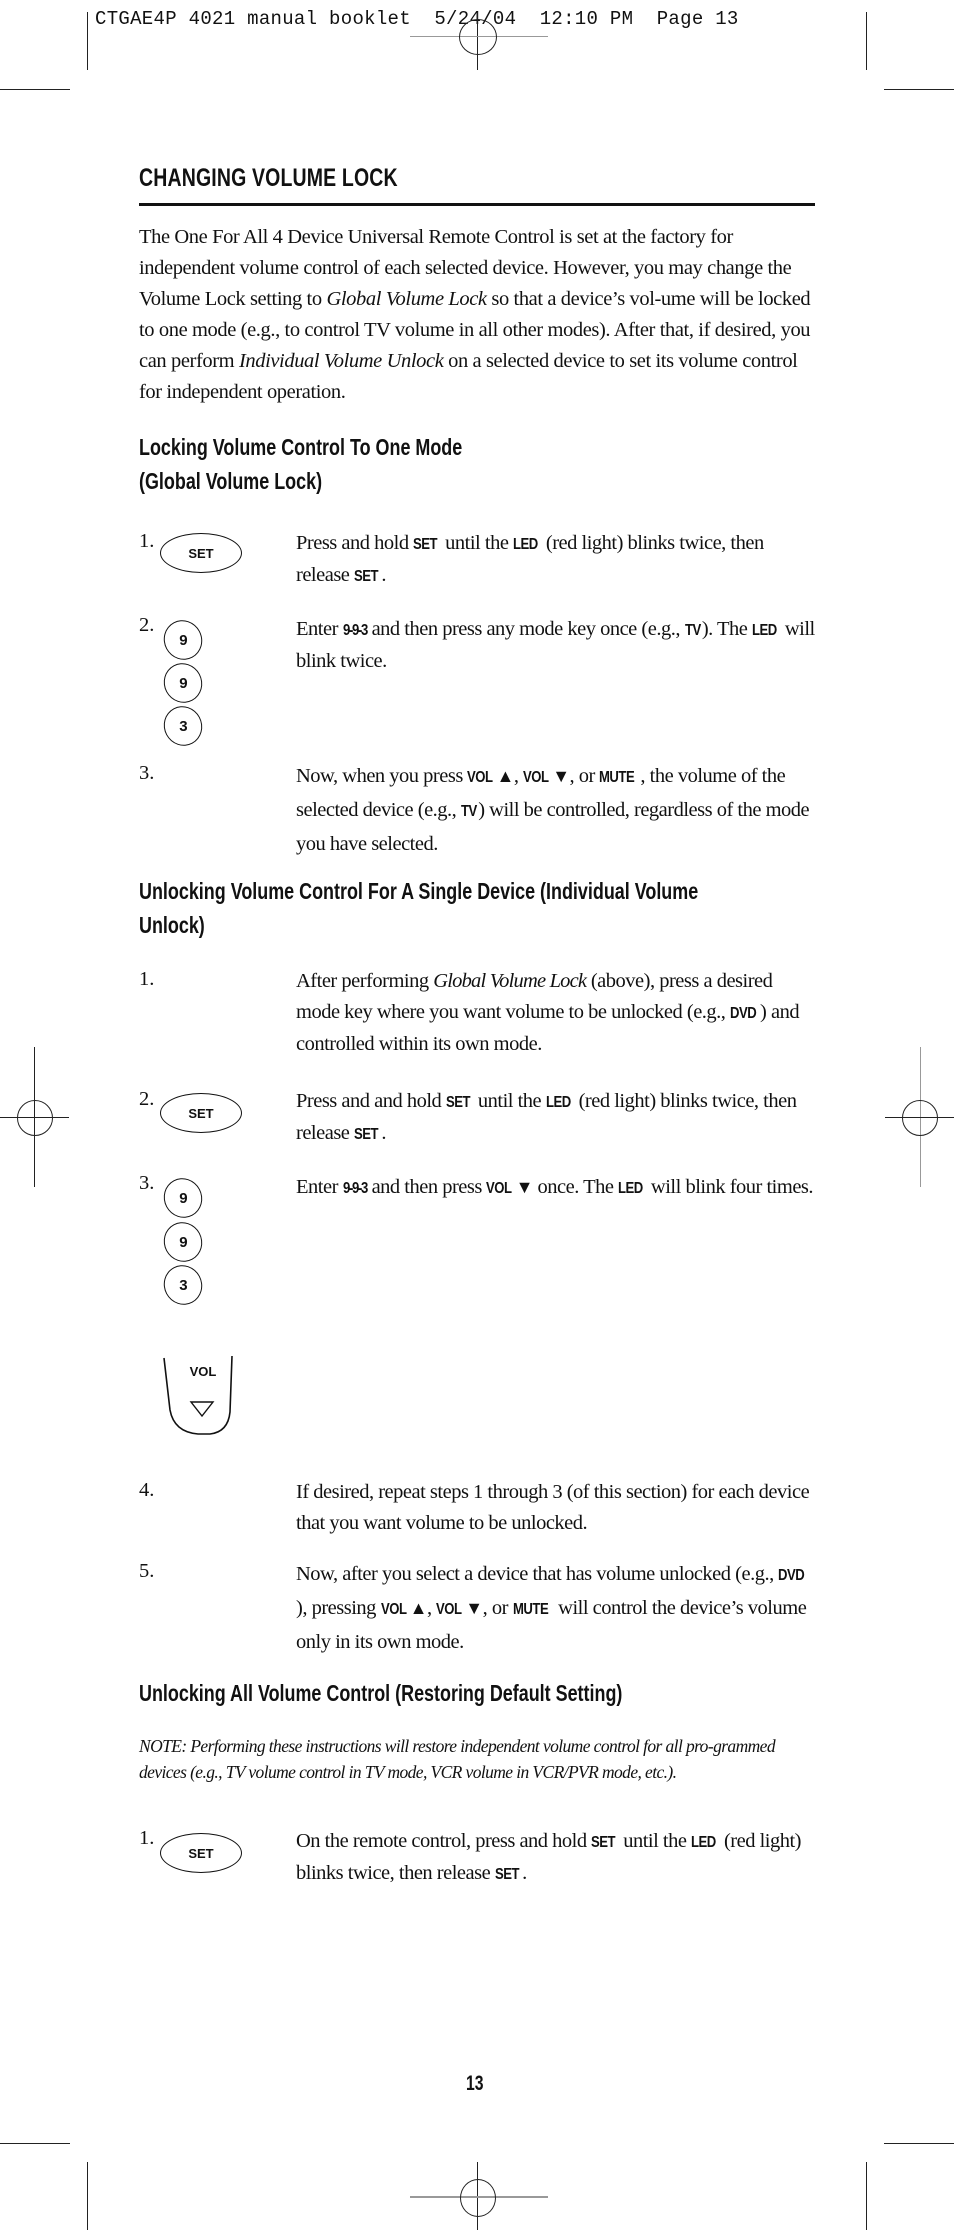 The height and width of the screenshot is (2230, 954). I want to click on registration-mark-top-icon, so click(478, 37).